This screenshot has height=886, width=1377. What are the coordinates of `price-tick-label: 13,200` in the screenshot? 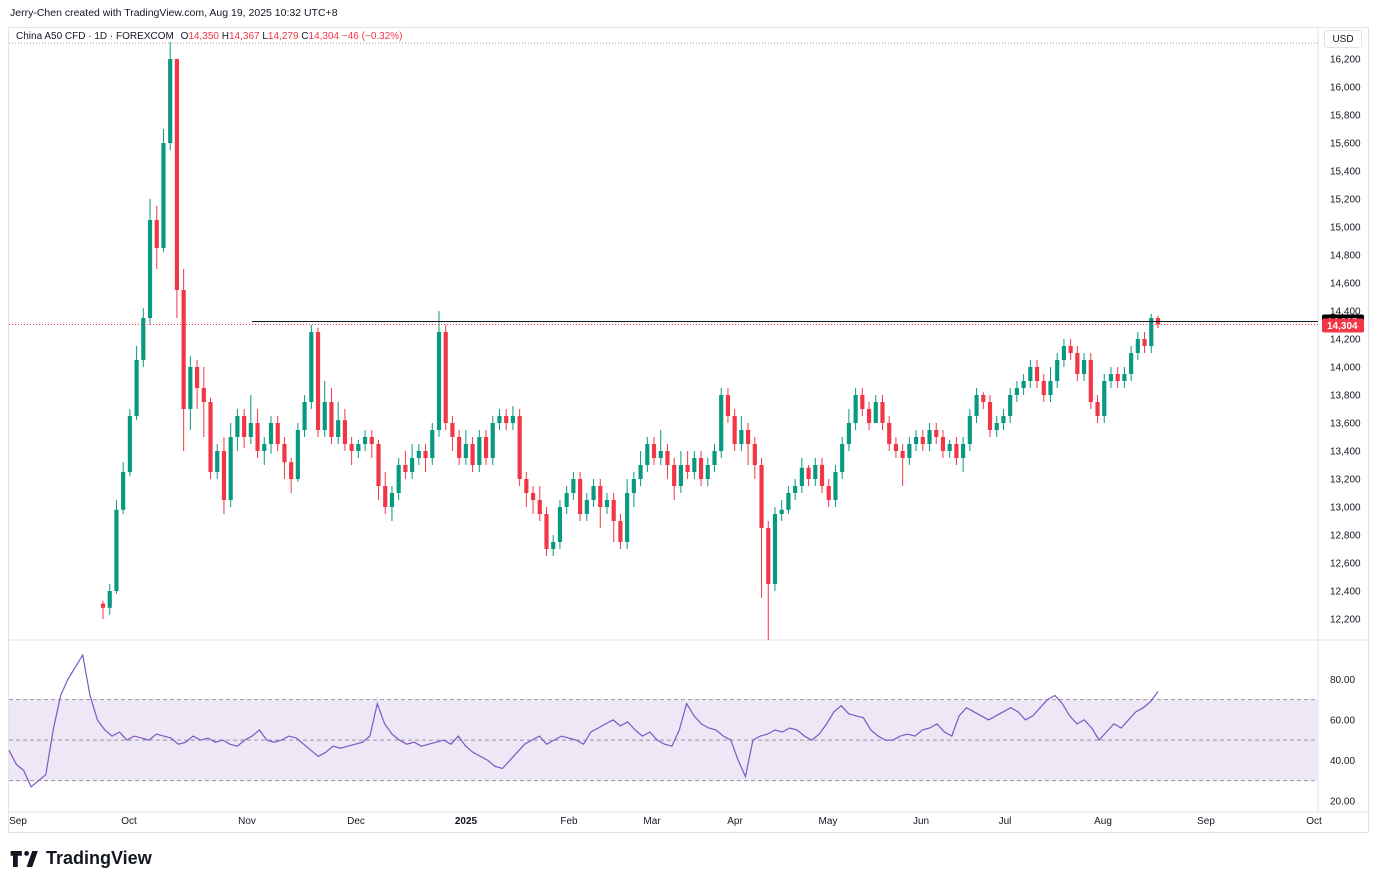 It's located at (1345, 480).